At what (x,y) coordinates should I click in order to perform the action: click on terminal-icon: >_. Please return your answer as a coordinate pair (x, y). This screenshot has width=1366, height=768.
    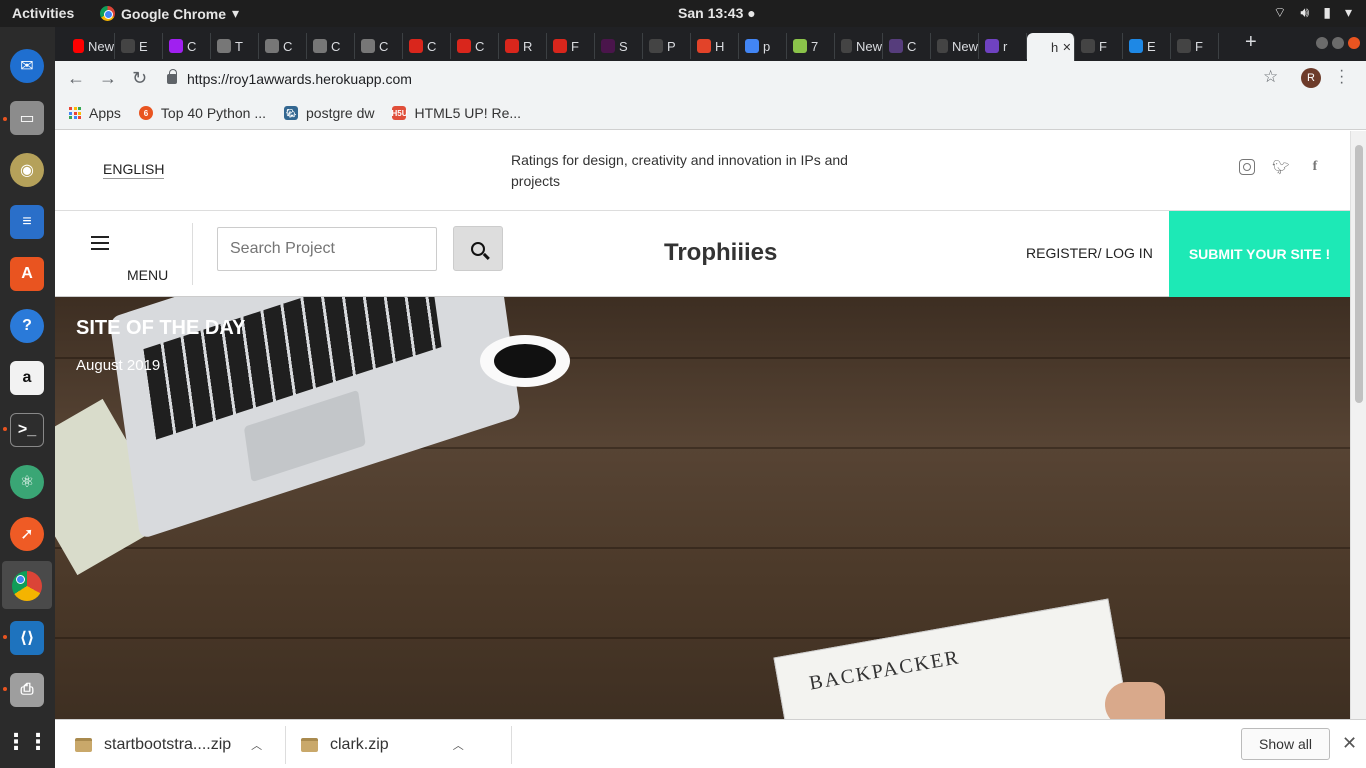
    Looking at the image, I should click on (27, 430).